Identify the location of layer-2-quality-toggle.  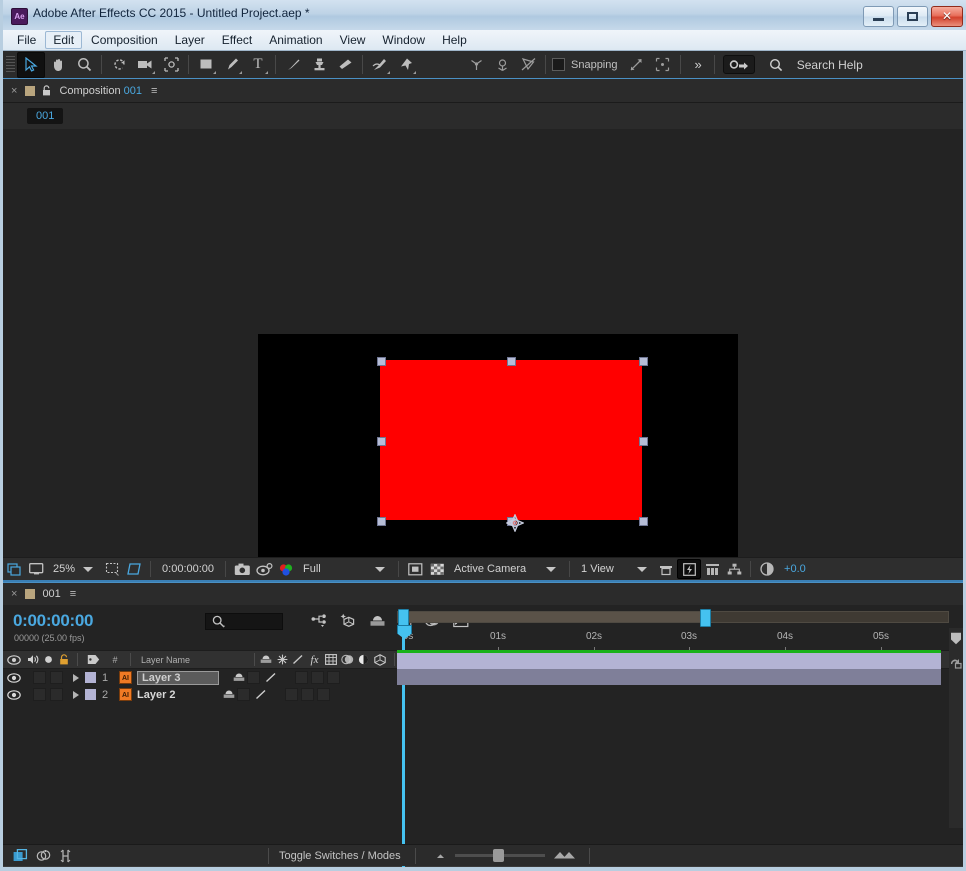
(261, 694).